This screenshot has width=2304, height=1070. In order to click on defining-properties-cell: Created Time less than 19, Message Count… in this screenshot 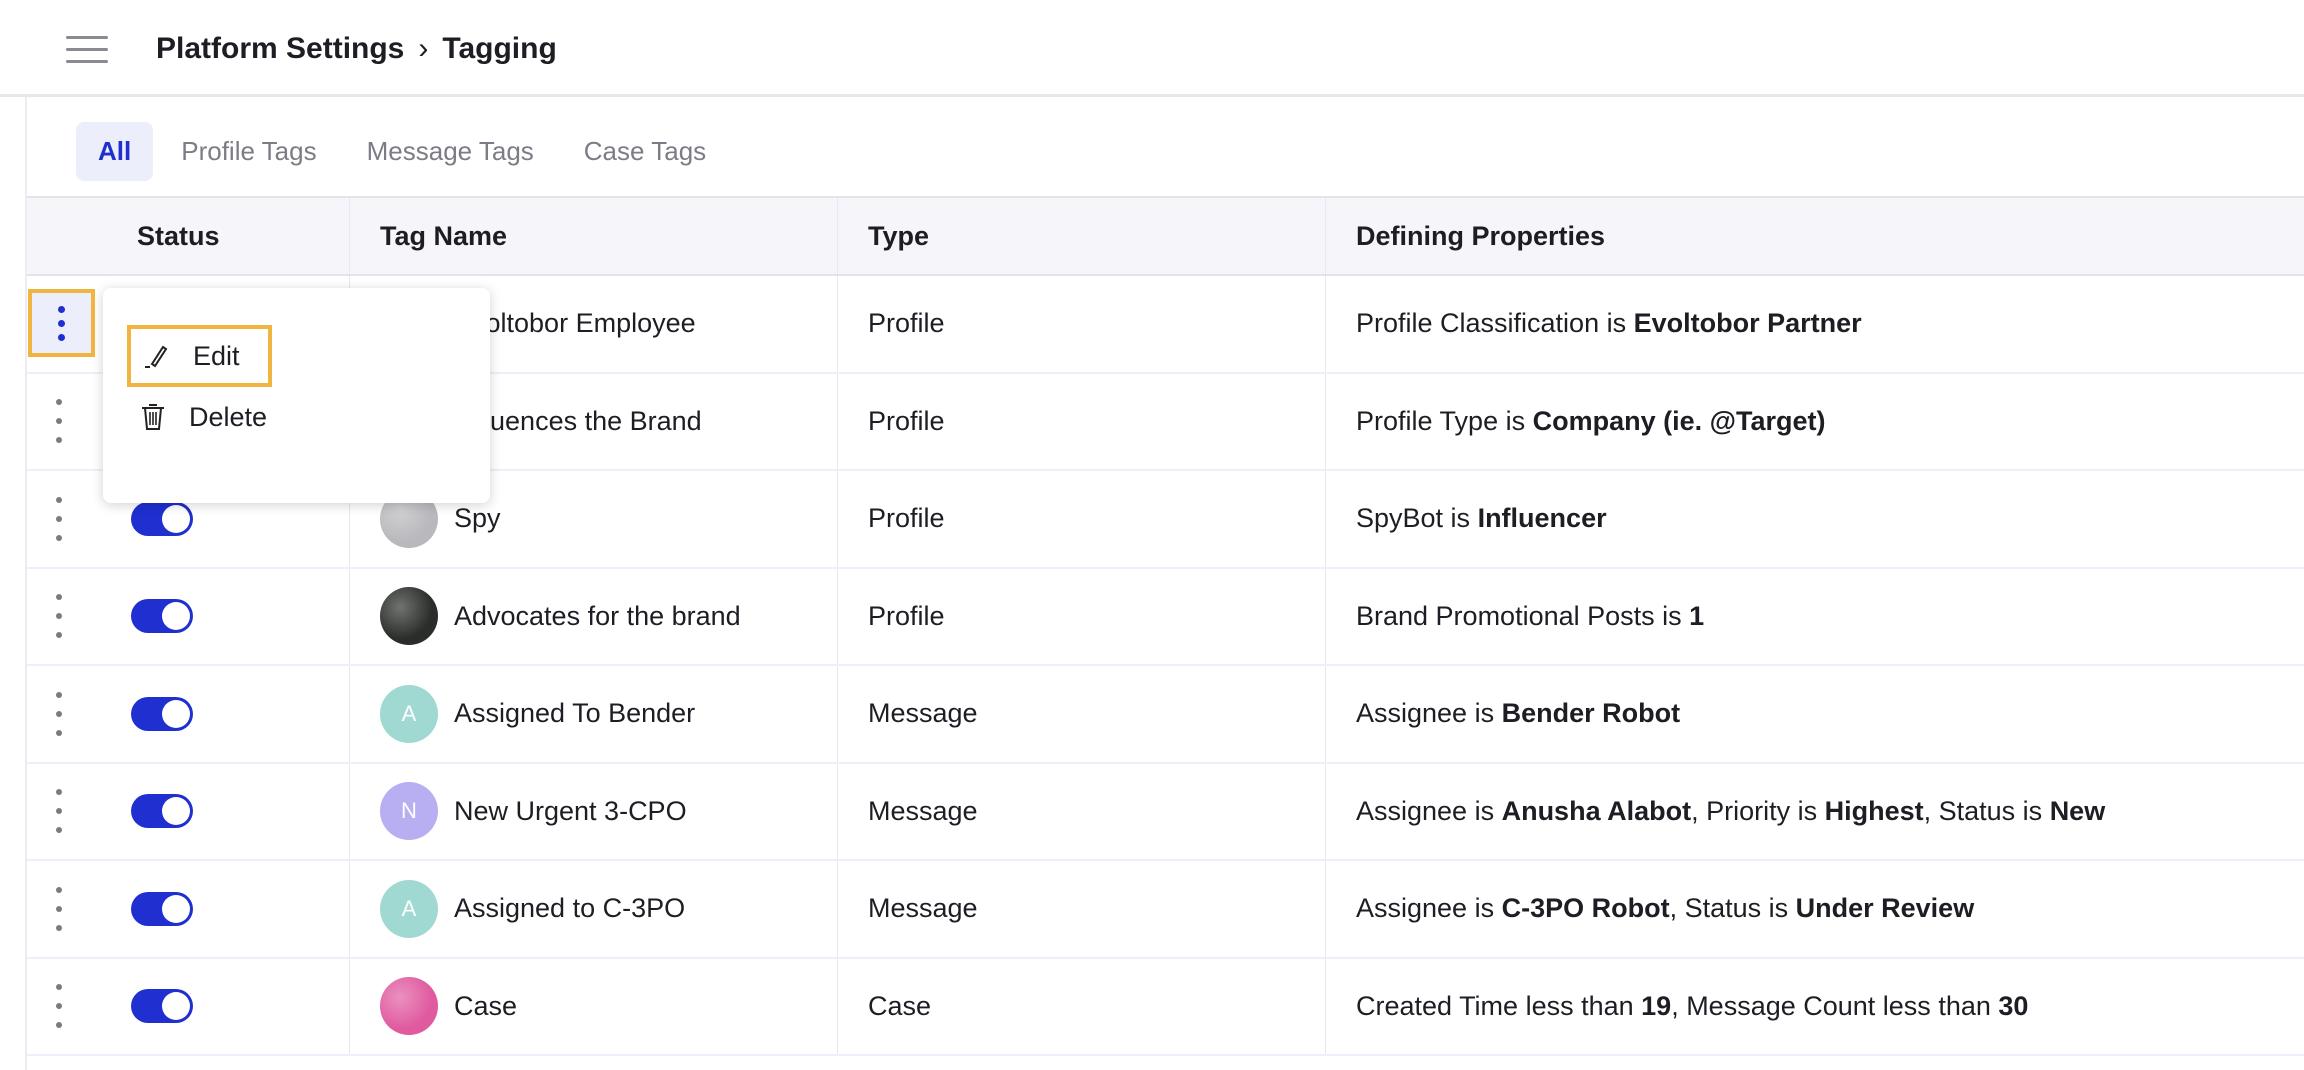, I will do `click(1815, 1007)`.